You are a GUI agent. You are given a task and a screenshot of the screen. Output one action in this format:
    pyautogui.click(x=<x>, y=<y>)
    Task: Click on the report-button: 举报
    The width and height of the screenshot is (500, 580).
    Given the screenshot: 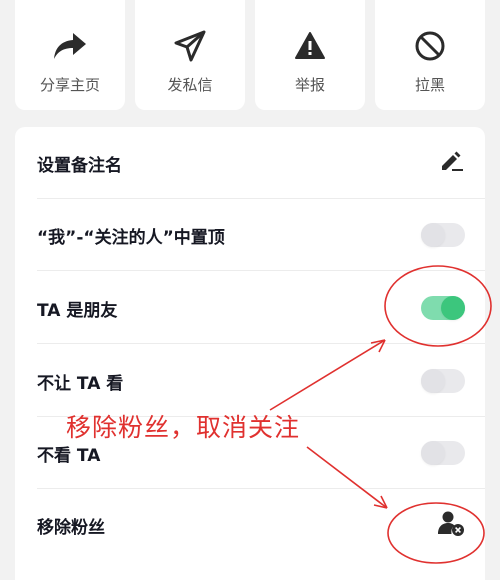 What is the action you would take?
    pyautogui.click(x=310, y=55)
    